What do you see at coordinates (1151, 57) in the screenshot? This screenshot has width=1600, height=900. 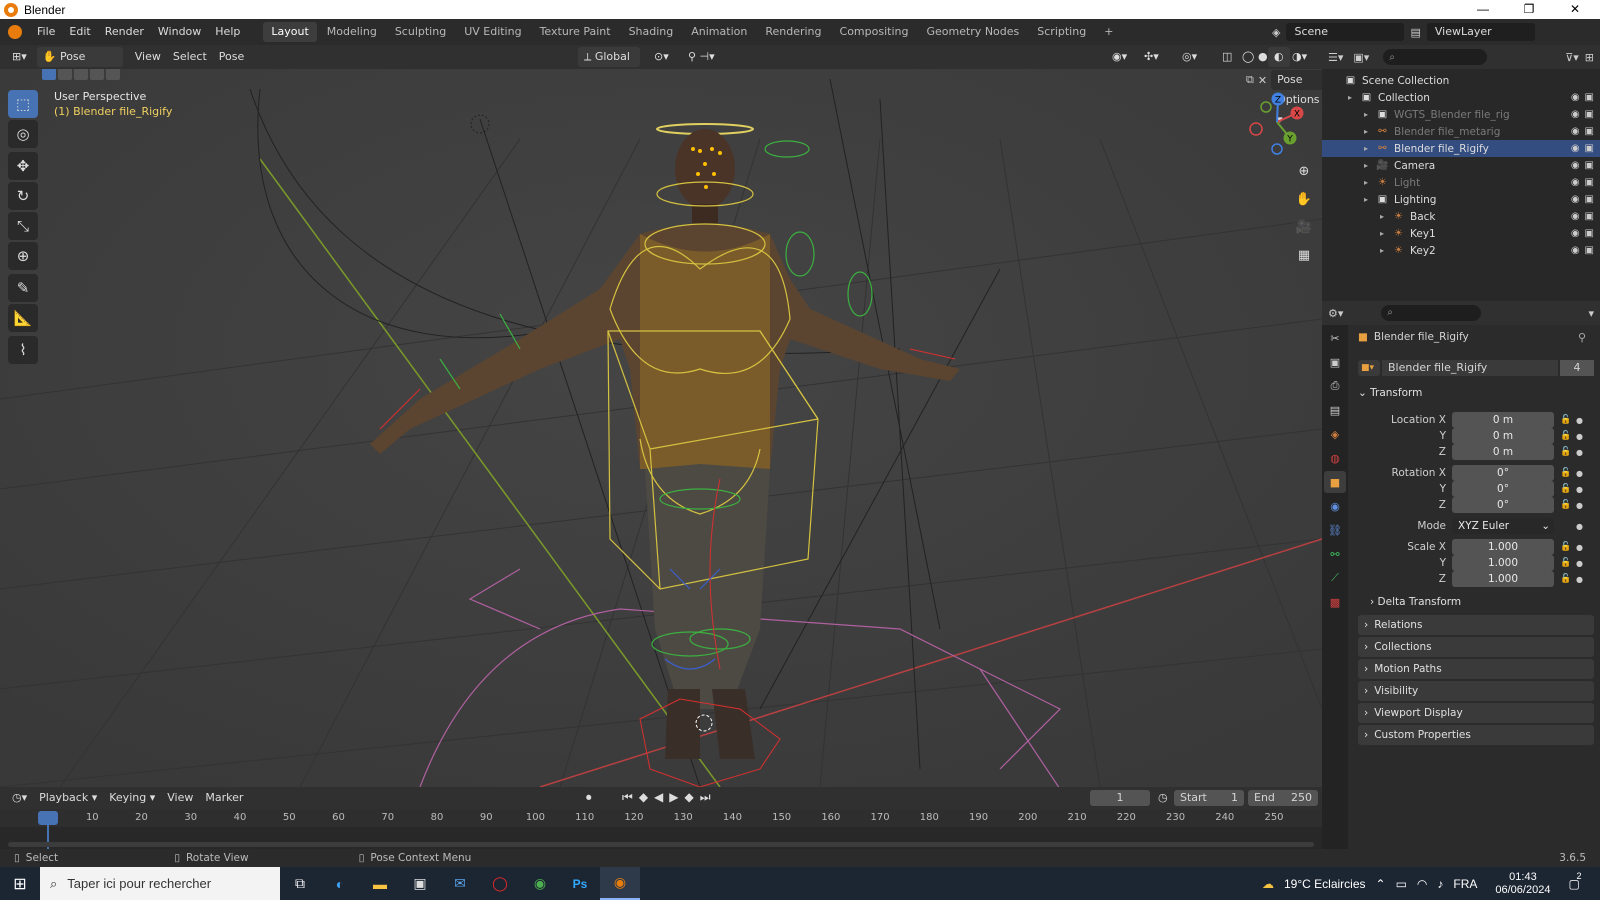 I see `gizmo-toggle-icon: ✣▾` at bounding box center [1151, 57].